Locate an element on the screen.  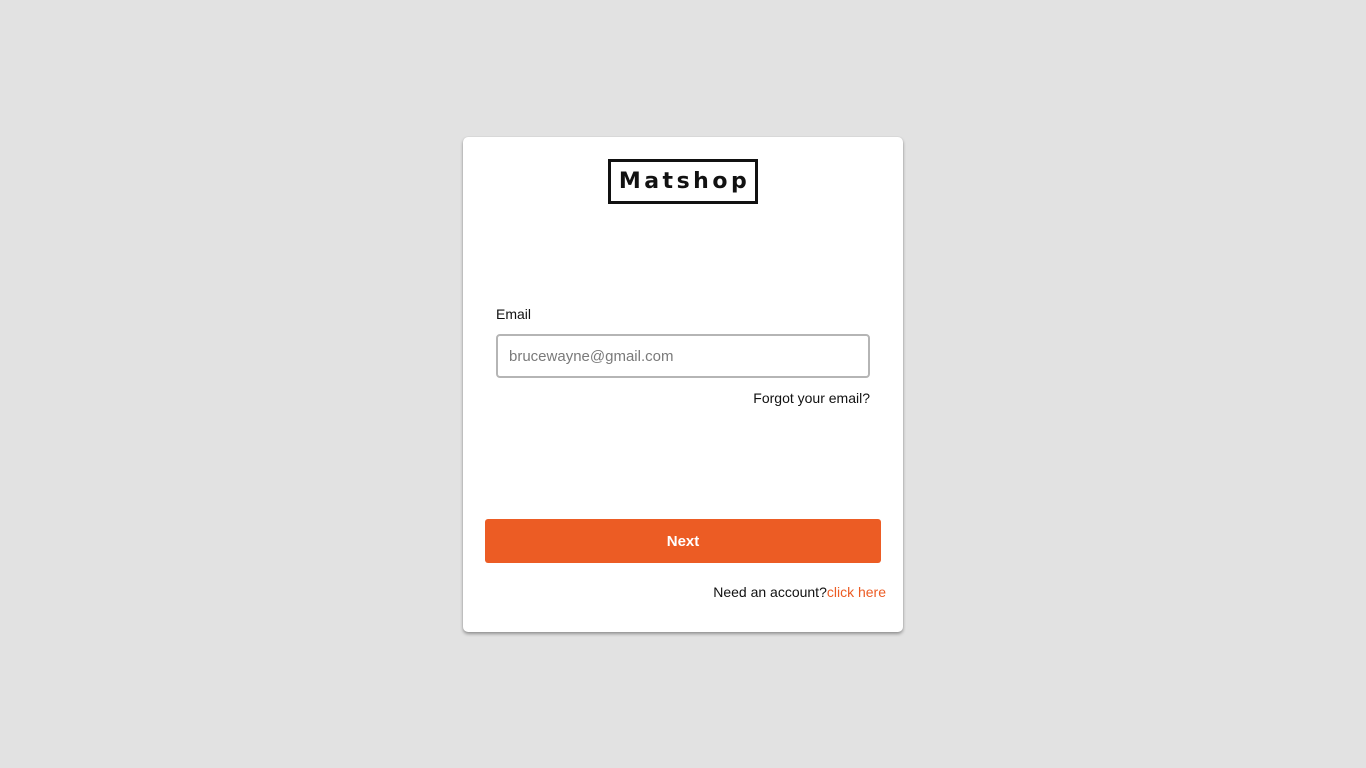
forgot-email-link: Forgot your email? is located at coordinates (811, 398).